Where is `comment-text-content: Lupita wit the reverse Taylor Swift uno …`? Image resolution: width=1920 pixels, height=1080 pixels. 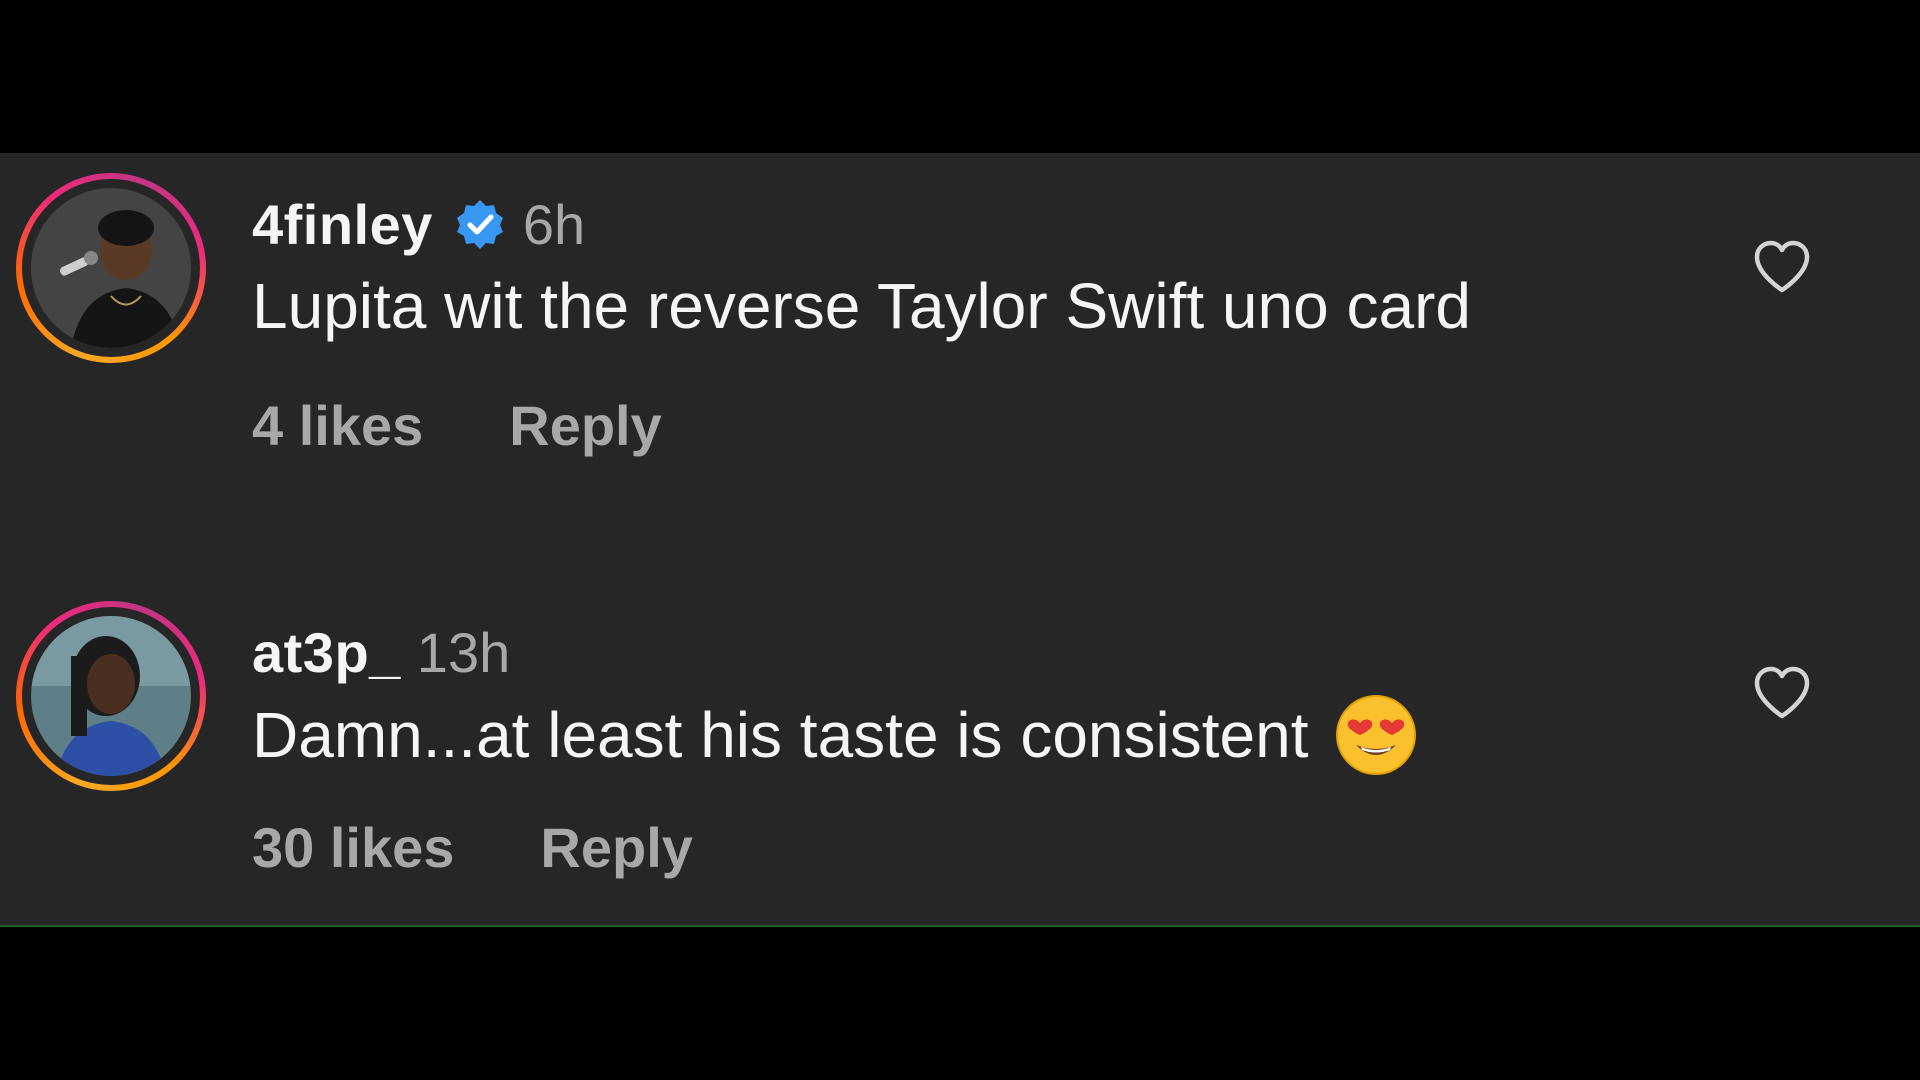
comment-text-content: Lupita wit the reverse Taylor Swift uno … is located at coordinates (861, 306).